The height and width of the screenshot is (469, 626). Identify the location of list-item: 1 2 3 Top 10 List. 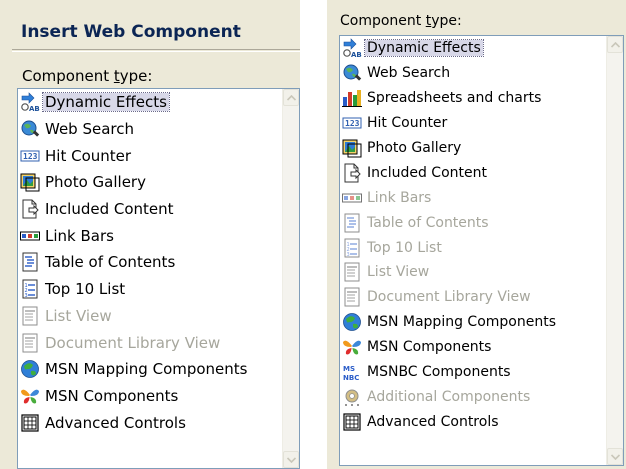
(150, 289).